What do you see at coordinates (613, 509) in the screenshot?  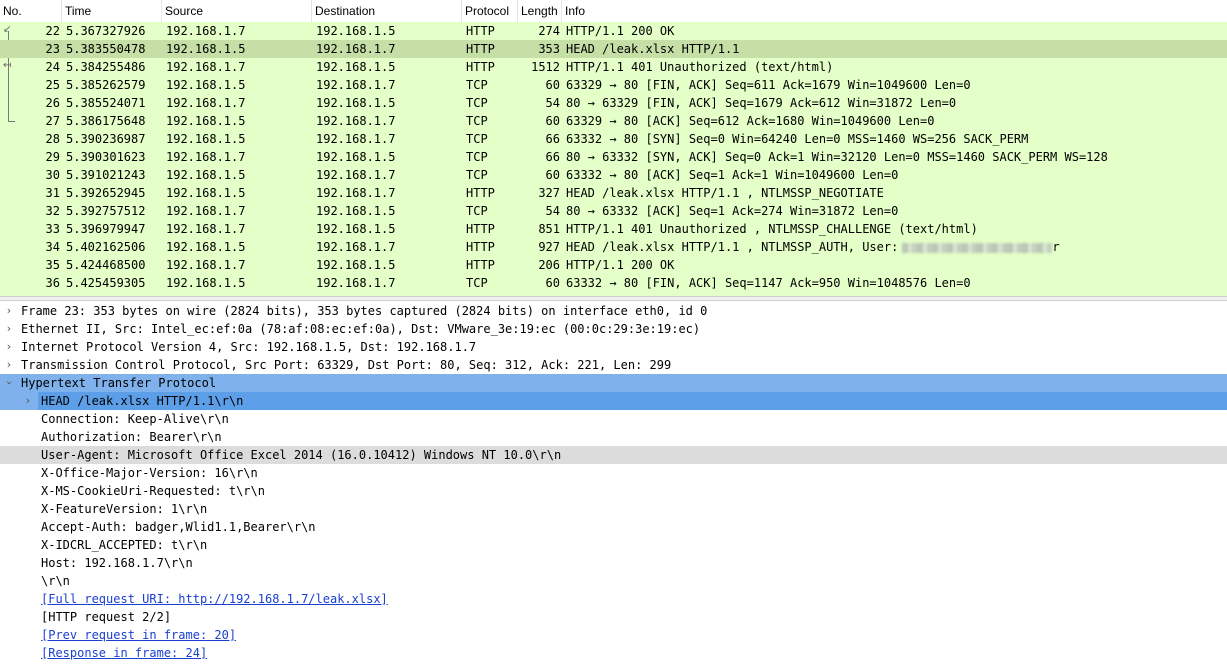 I see `http-header-field: X-FeatureVersion: 1\r\n` at bounding box center [613, 509].